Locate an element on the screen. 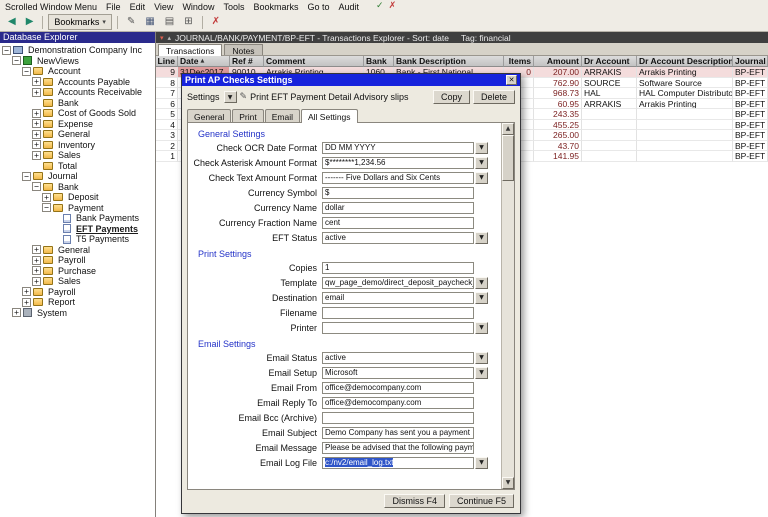  cell-amount: 265.00 is located at coordinates (558, 135).